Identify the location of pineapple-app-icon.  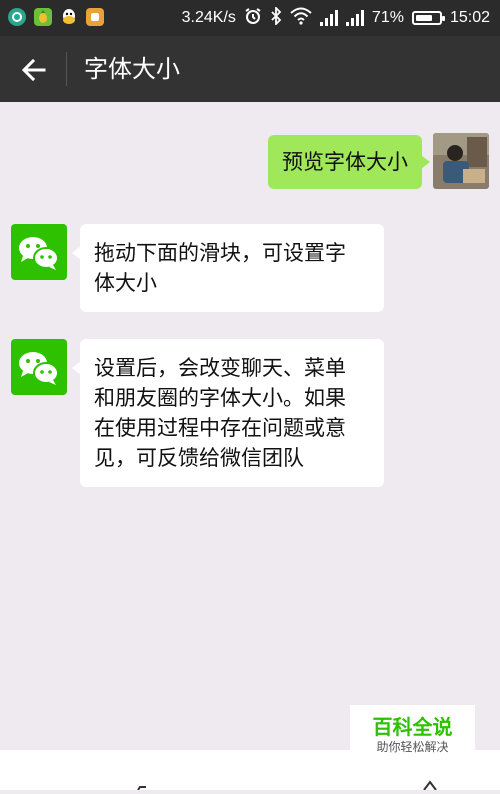
(43, 17).